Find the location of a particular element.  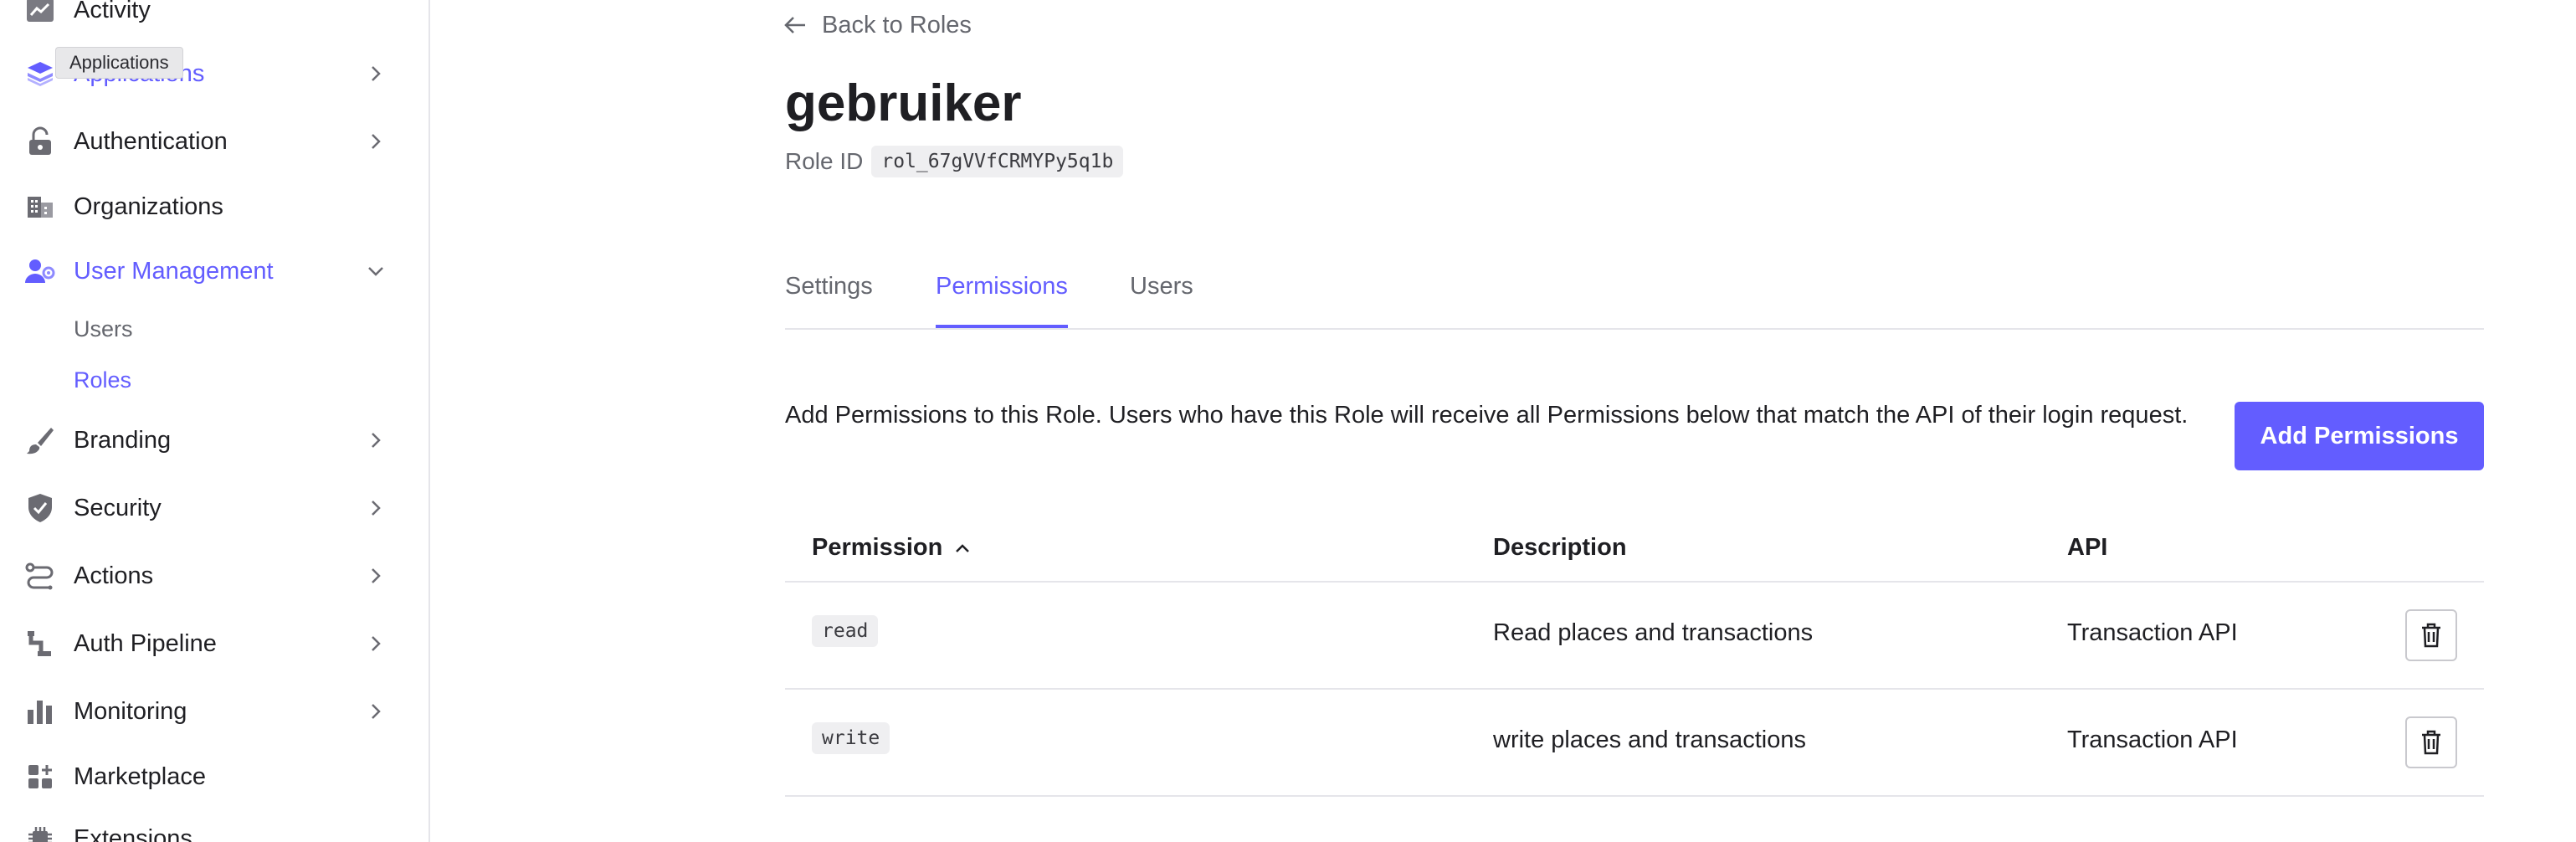

applications-tooltip: Applications is located at coordinates (119, 63).